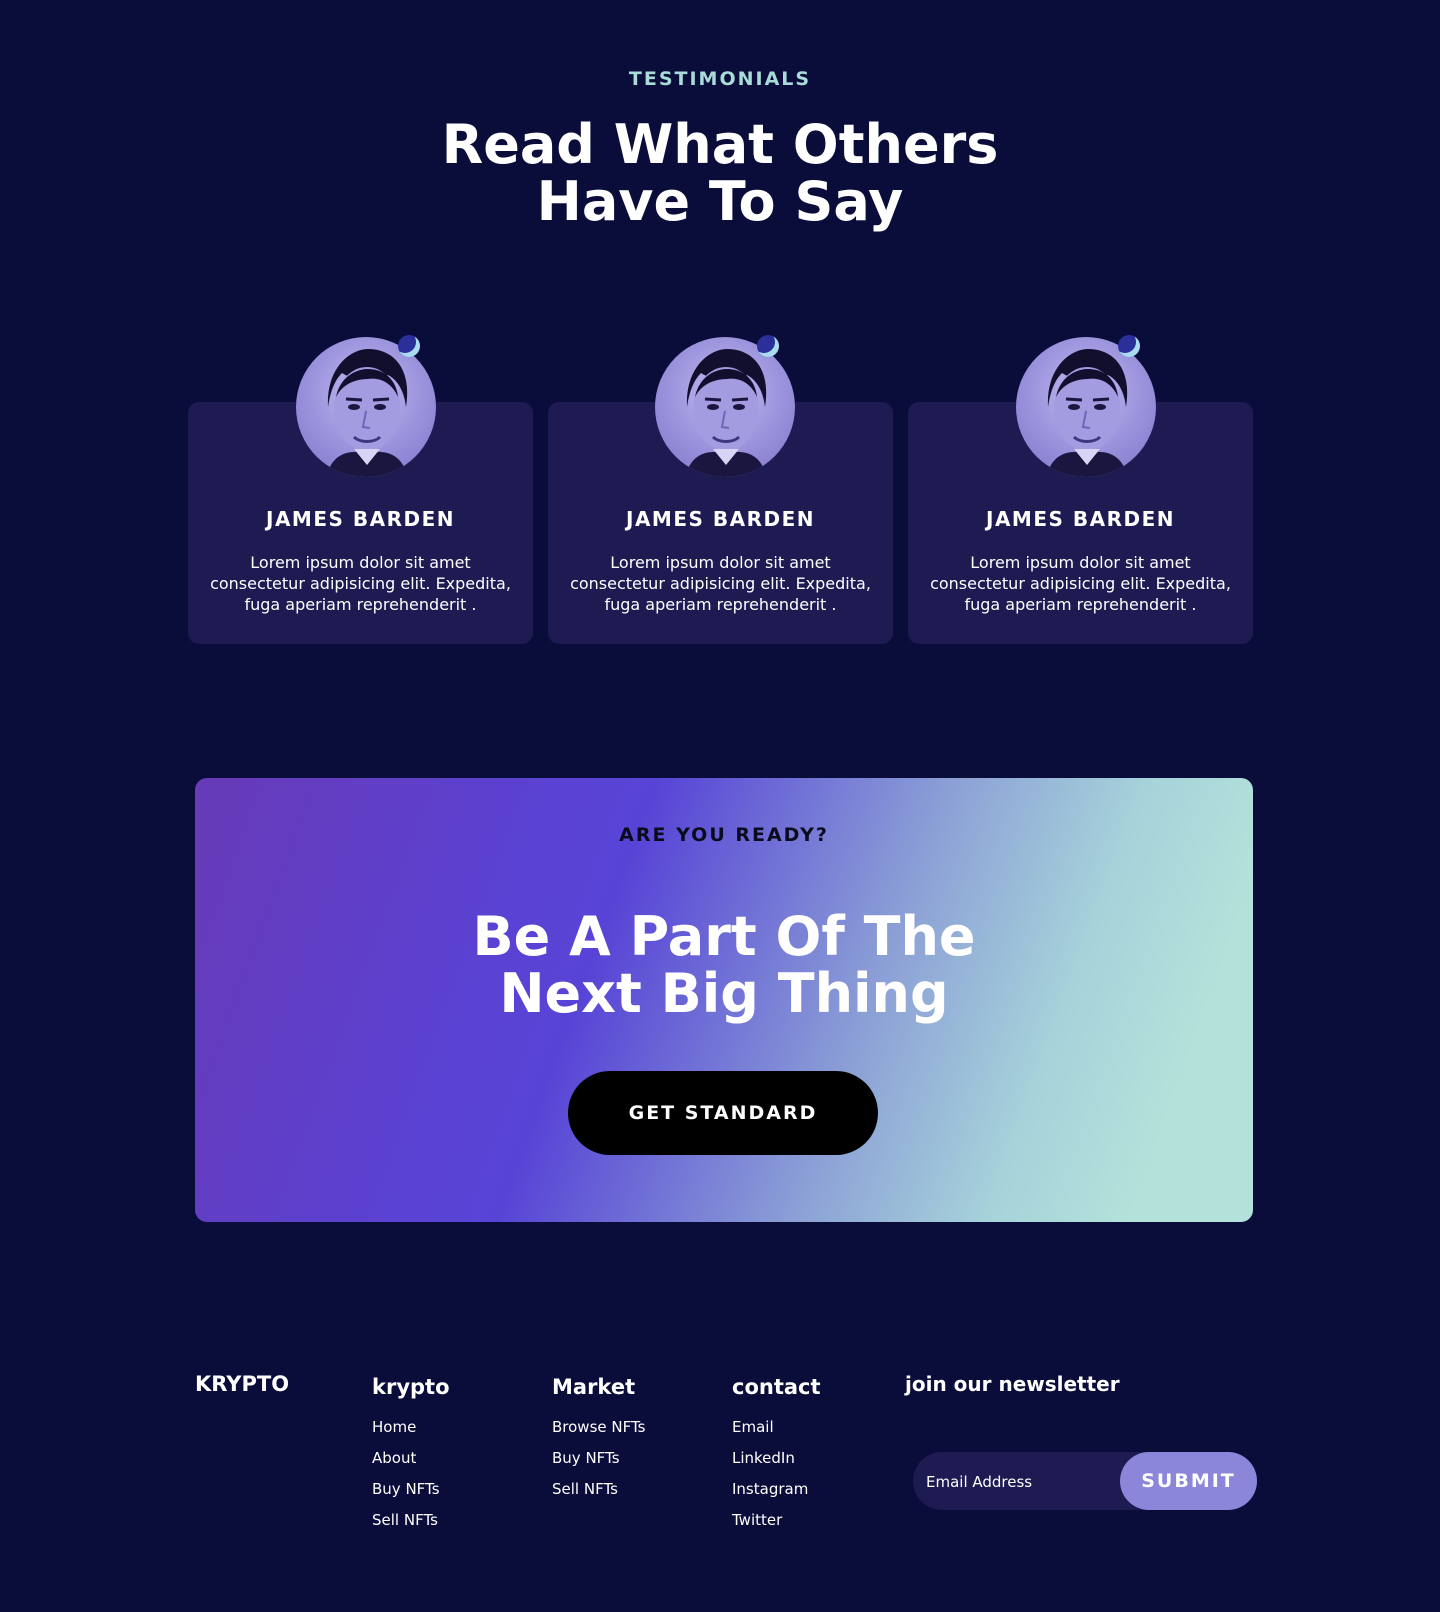 The height and width of the screenshot is (1612, 1440). I want to click on footer-link-email: Email, so click(776, 1432).